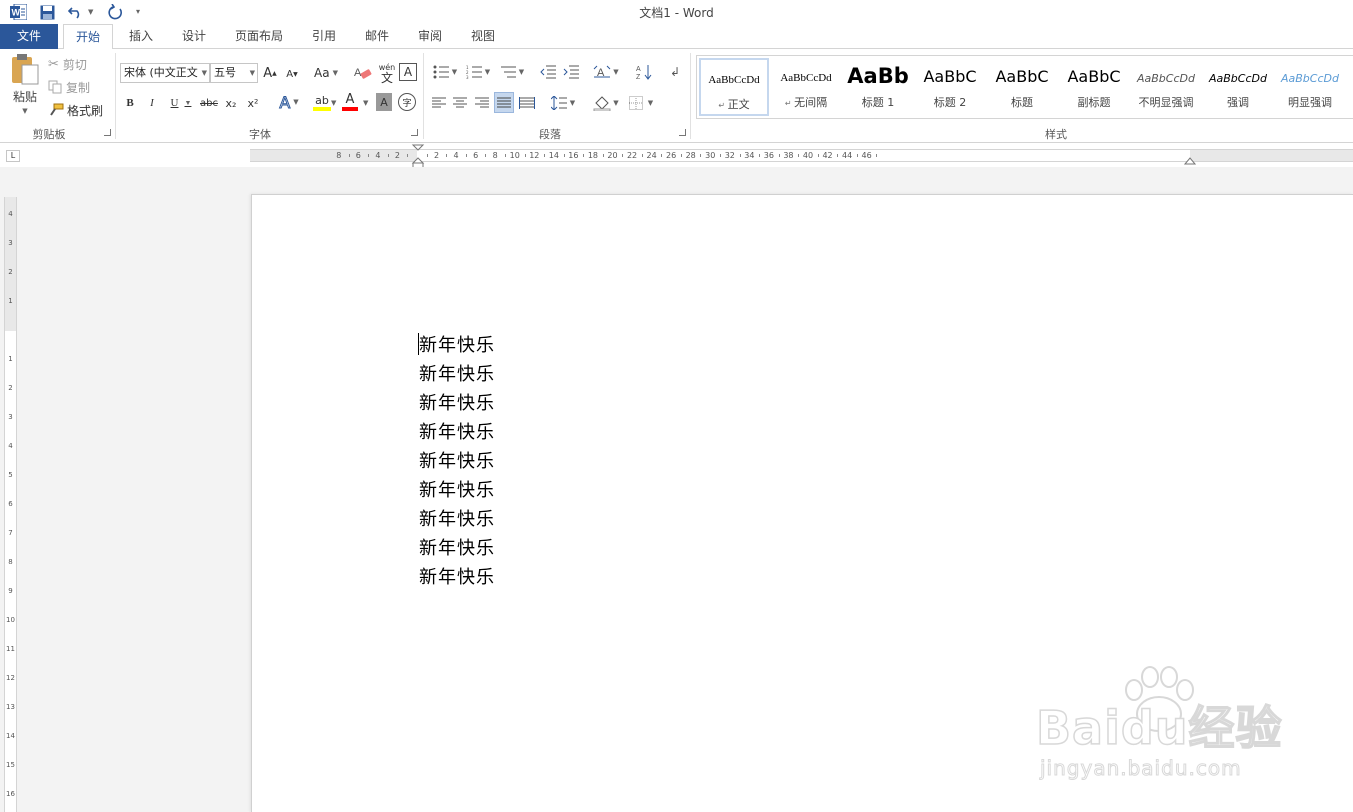  I want to click on italic-button: I, so click(152, 103).